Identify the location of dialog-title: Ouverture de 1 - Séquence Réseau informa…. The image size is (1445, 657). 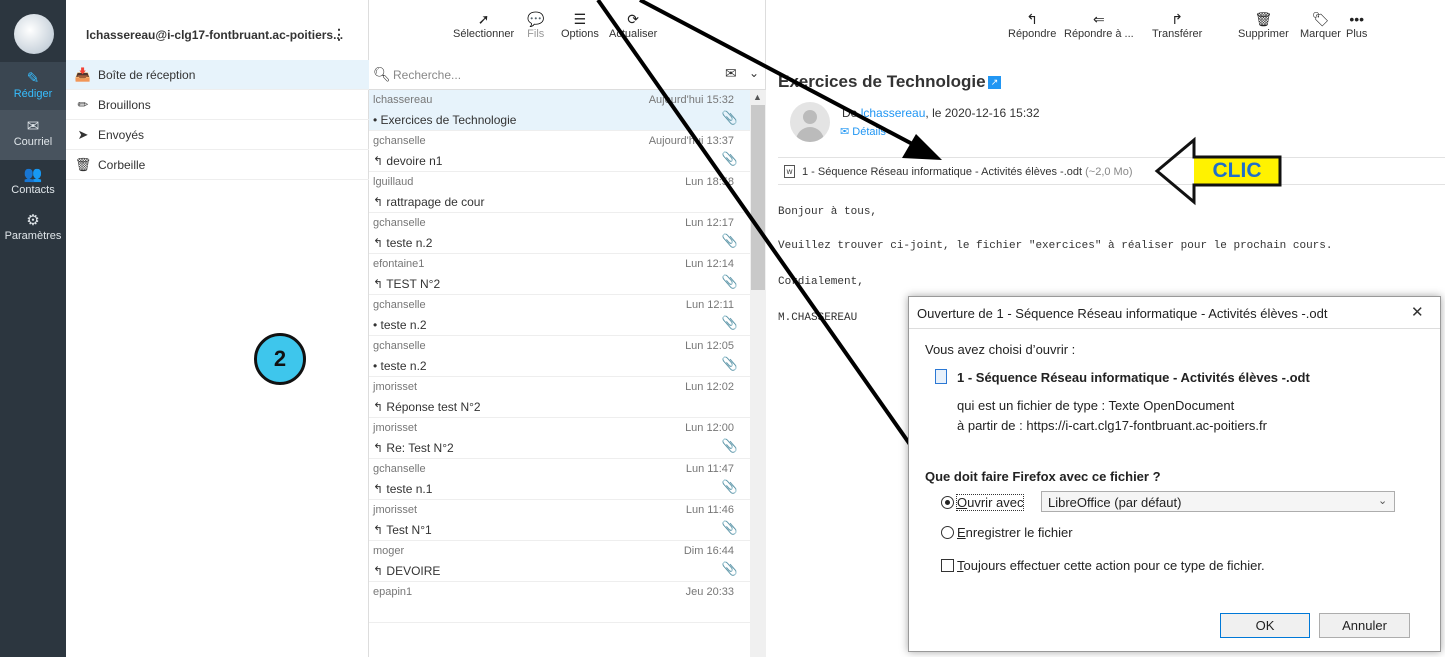
(1122, 313).